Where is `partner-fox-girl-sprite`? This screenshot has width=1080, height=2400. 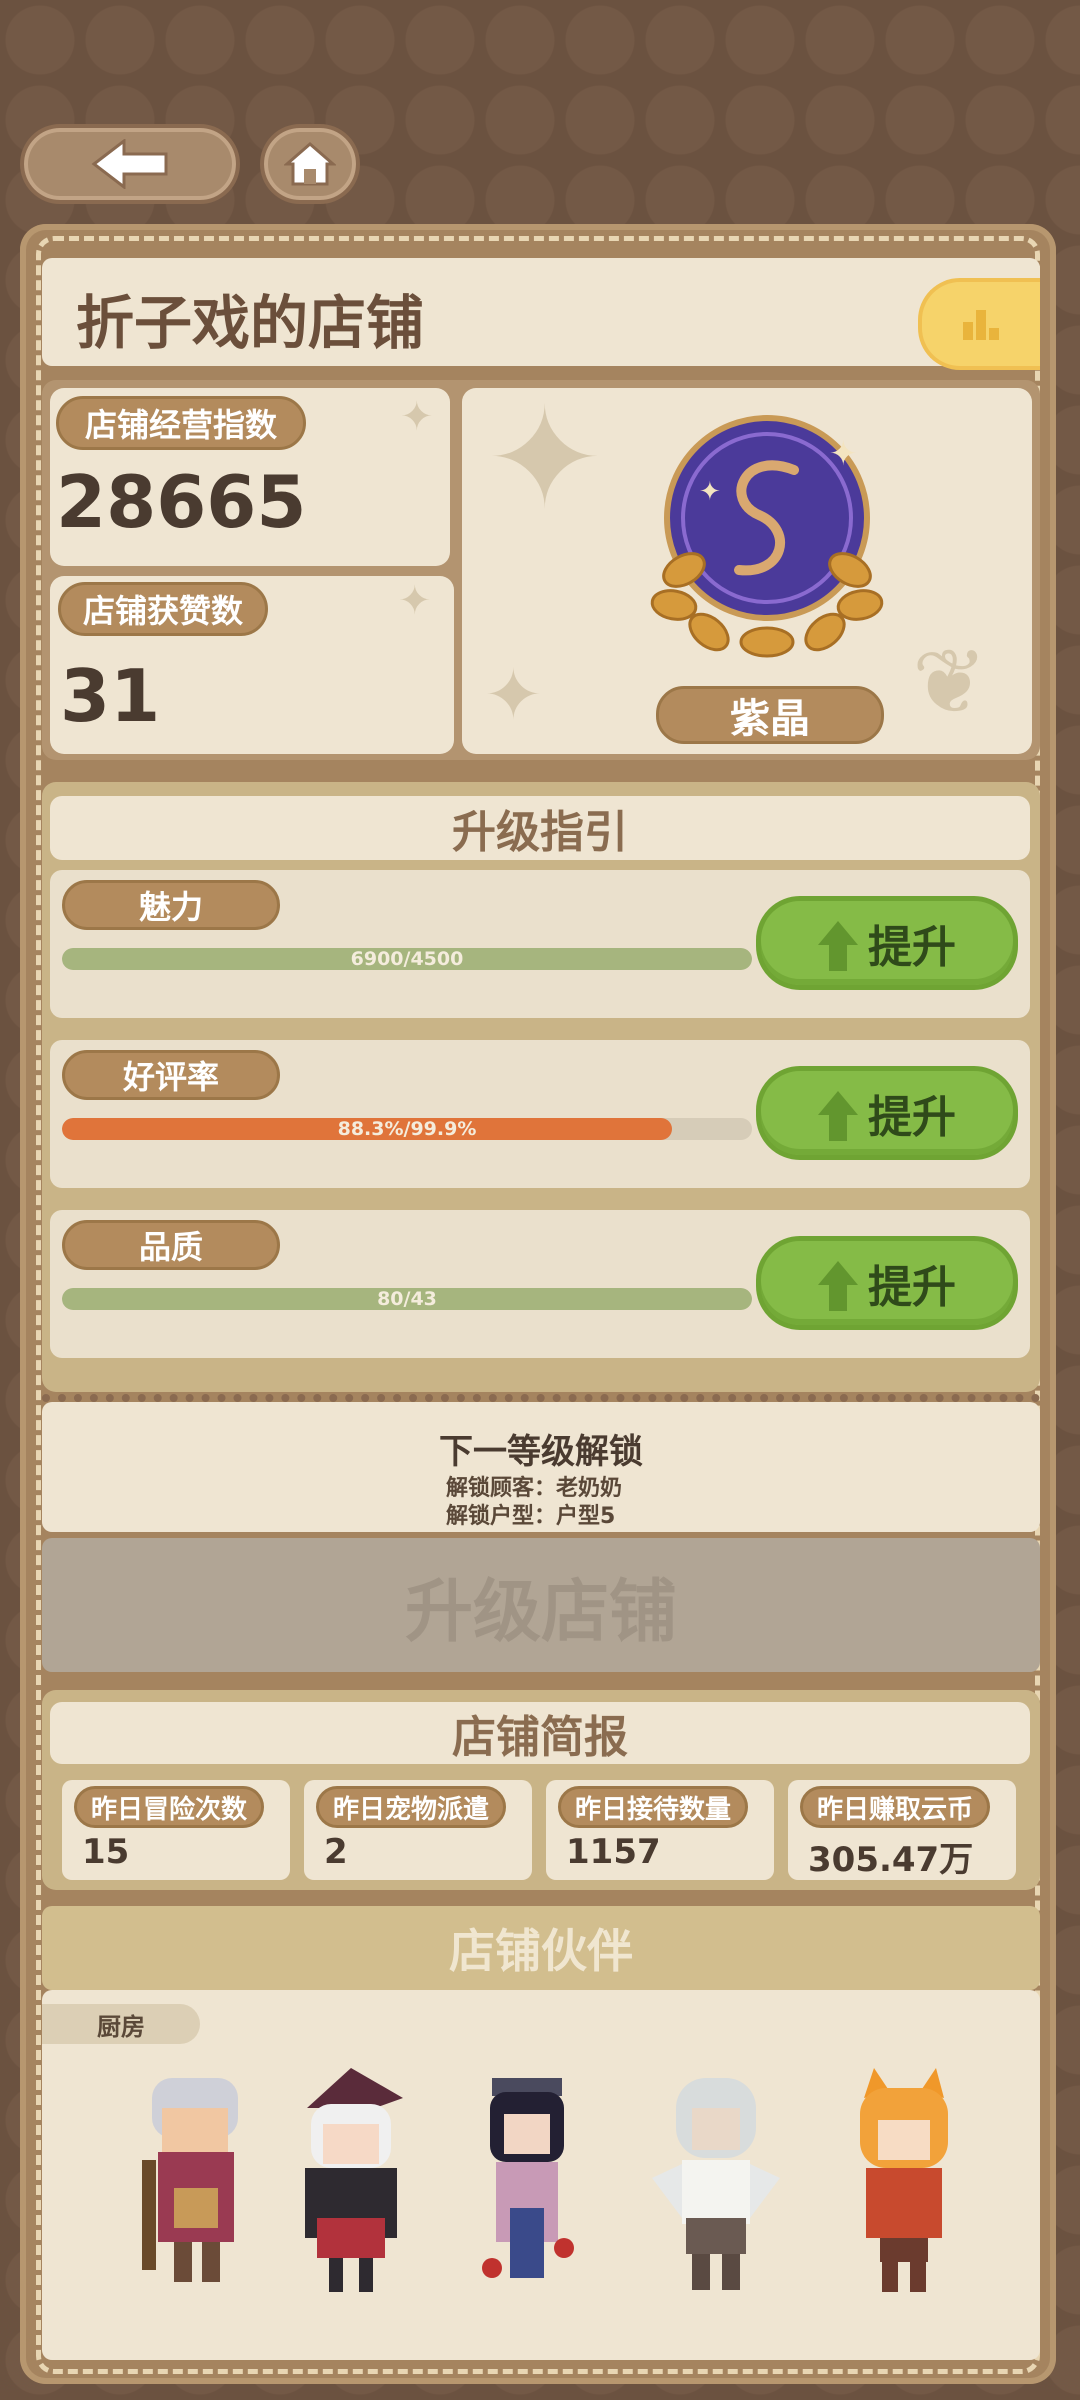 partner-fox-girl-sprite is located at coordinates (904, 2183).